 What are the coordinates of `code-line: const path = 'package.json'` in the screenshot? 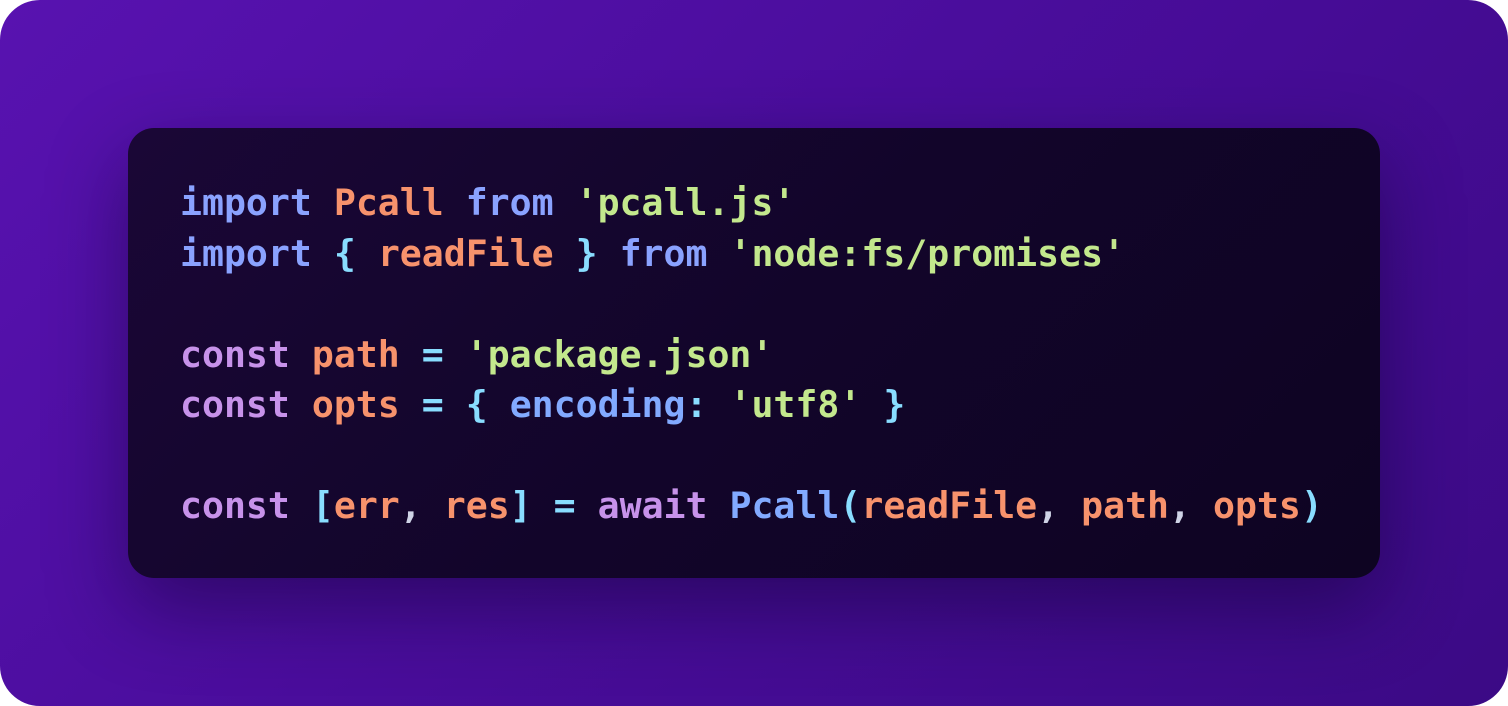 It's located at (751, 355).